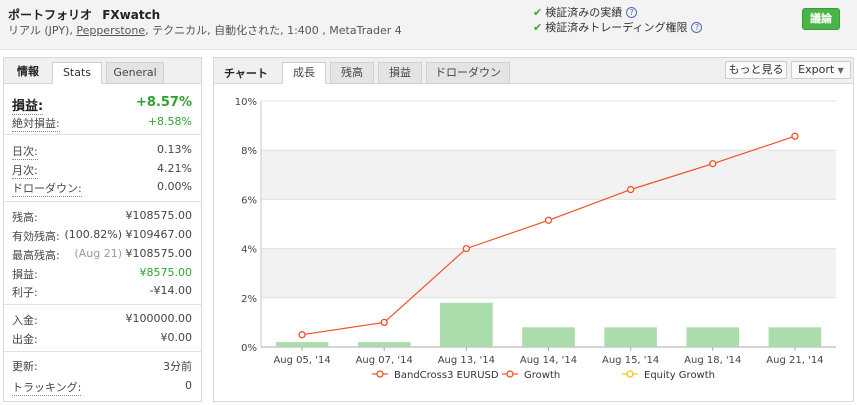  What do you see at coordinates (384, 360) in the screenshot?
I see `x-tick-label: Aug 07, '14` at bounding box center [384, 360].